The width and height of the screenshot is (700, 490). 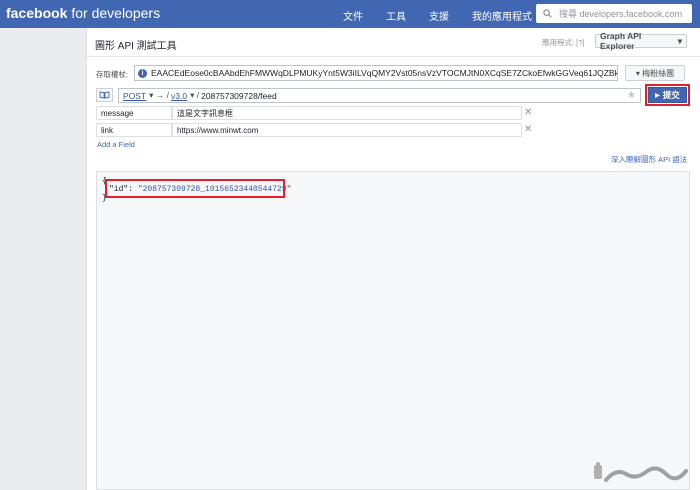 I want to click on facebook-developers-logo: facebook for developers, so click(x=83, y=13).